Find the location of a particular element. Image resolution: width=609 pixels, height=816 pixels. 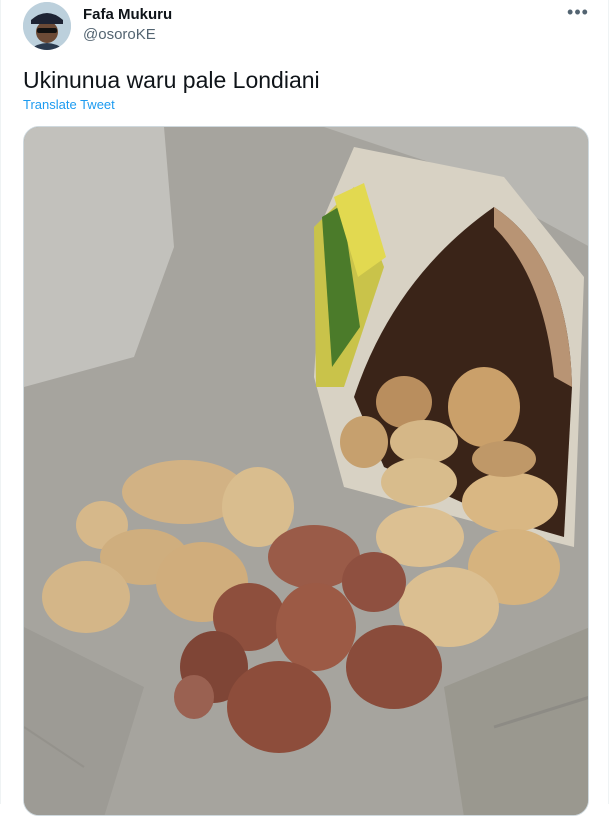

avatar-image is located at coordinates (47, 26).